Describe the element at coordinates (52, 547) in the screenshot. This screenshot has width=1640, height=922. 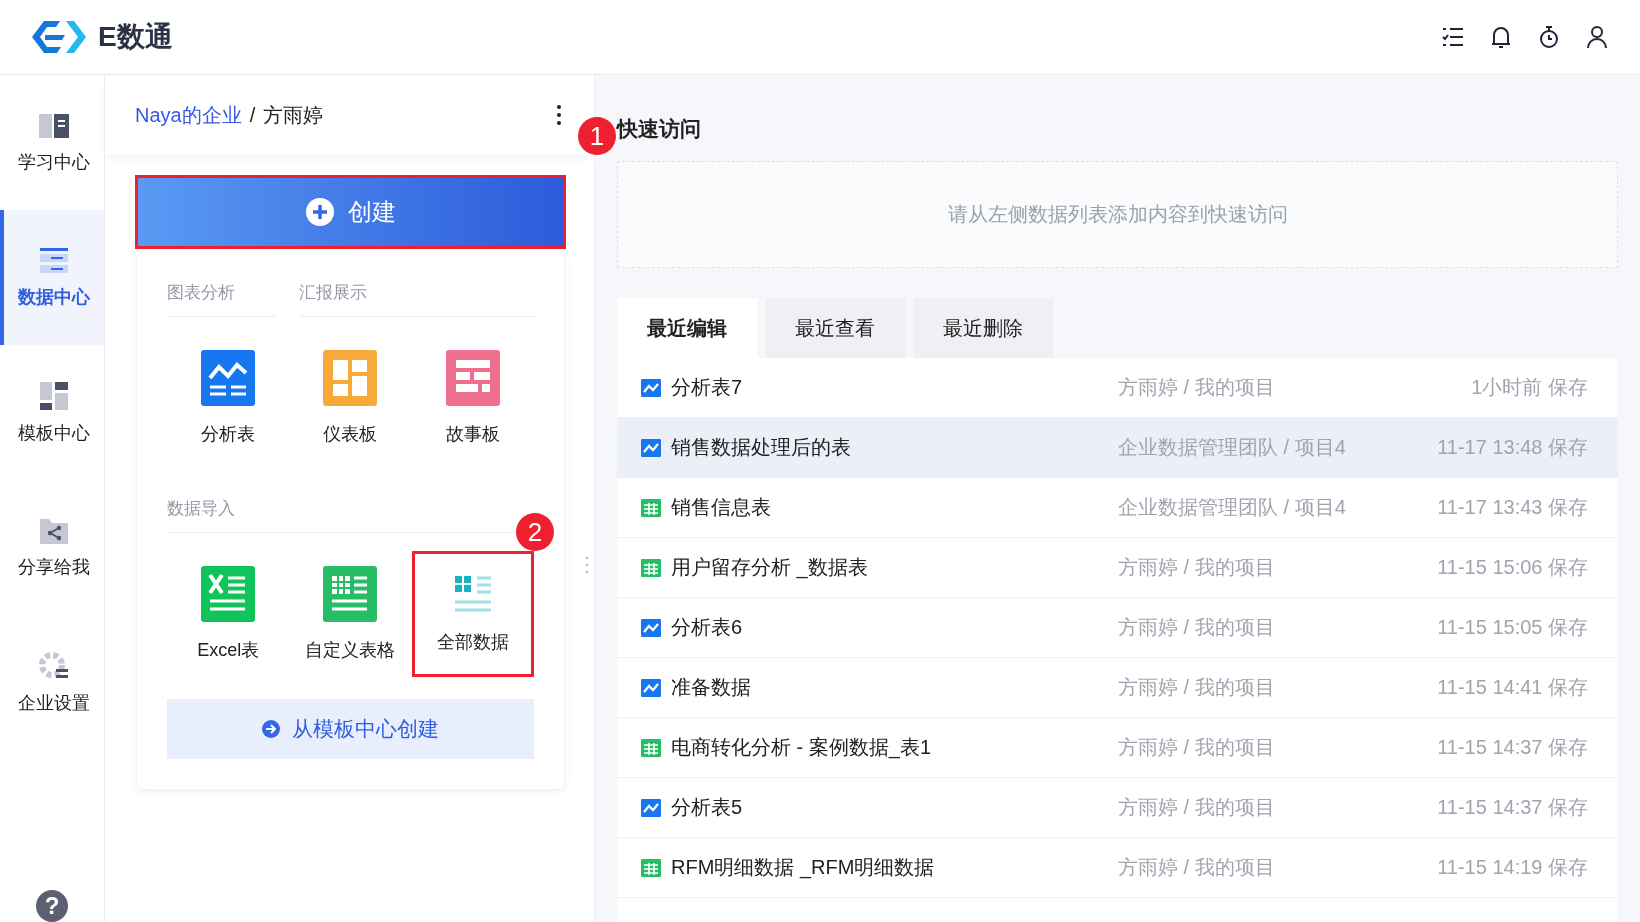
I see `nav-item: 分享给我` at that location.